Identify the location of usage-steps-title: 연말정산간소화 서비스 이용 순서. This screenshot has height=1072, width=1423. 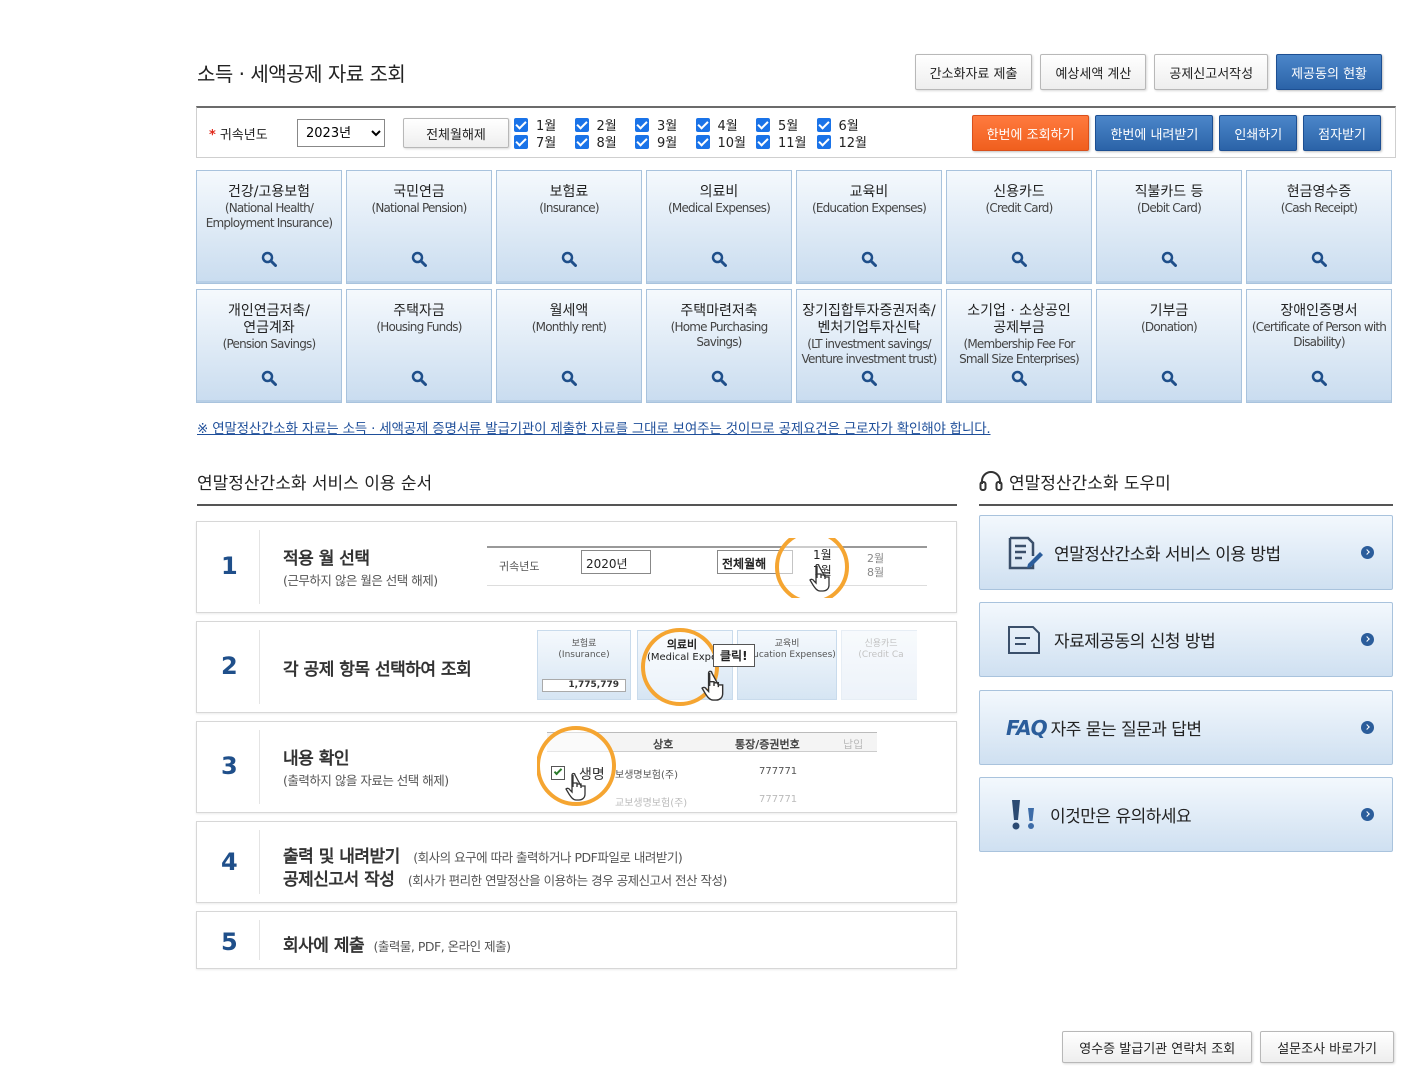
(577, 487).